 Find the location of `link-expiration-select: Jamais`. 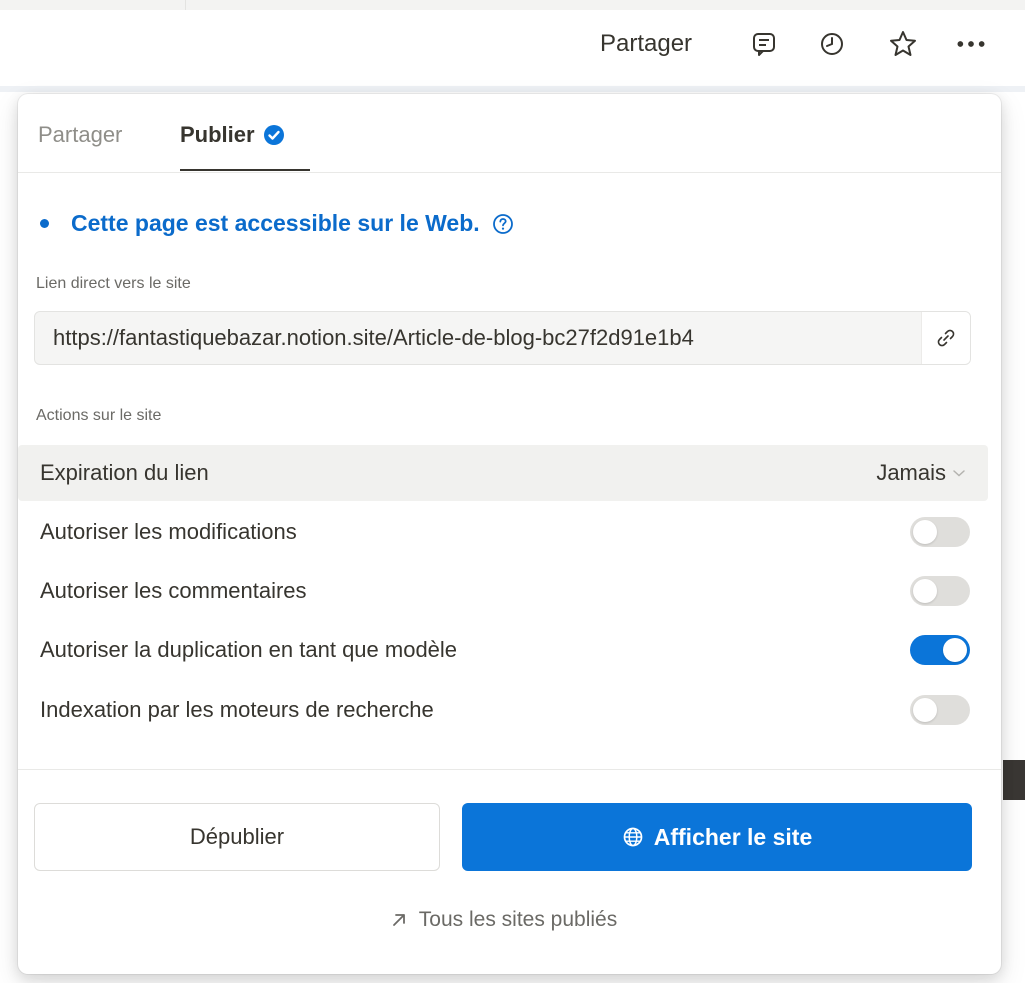

link-expiration-select: Jamais is located at coordinates (921, 473).